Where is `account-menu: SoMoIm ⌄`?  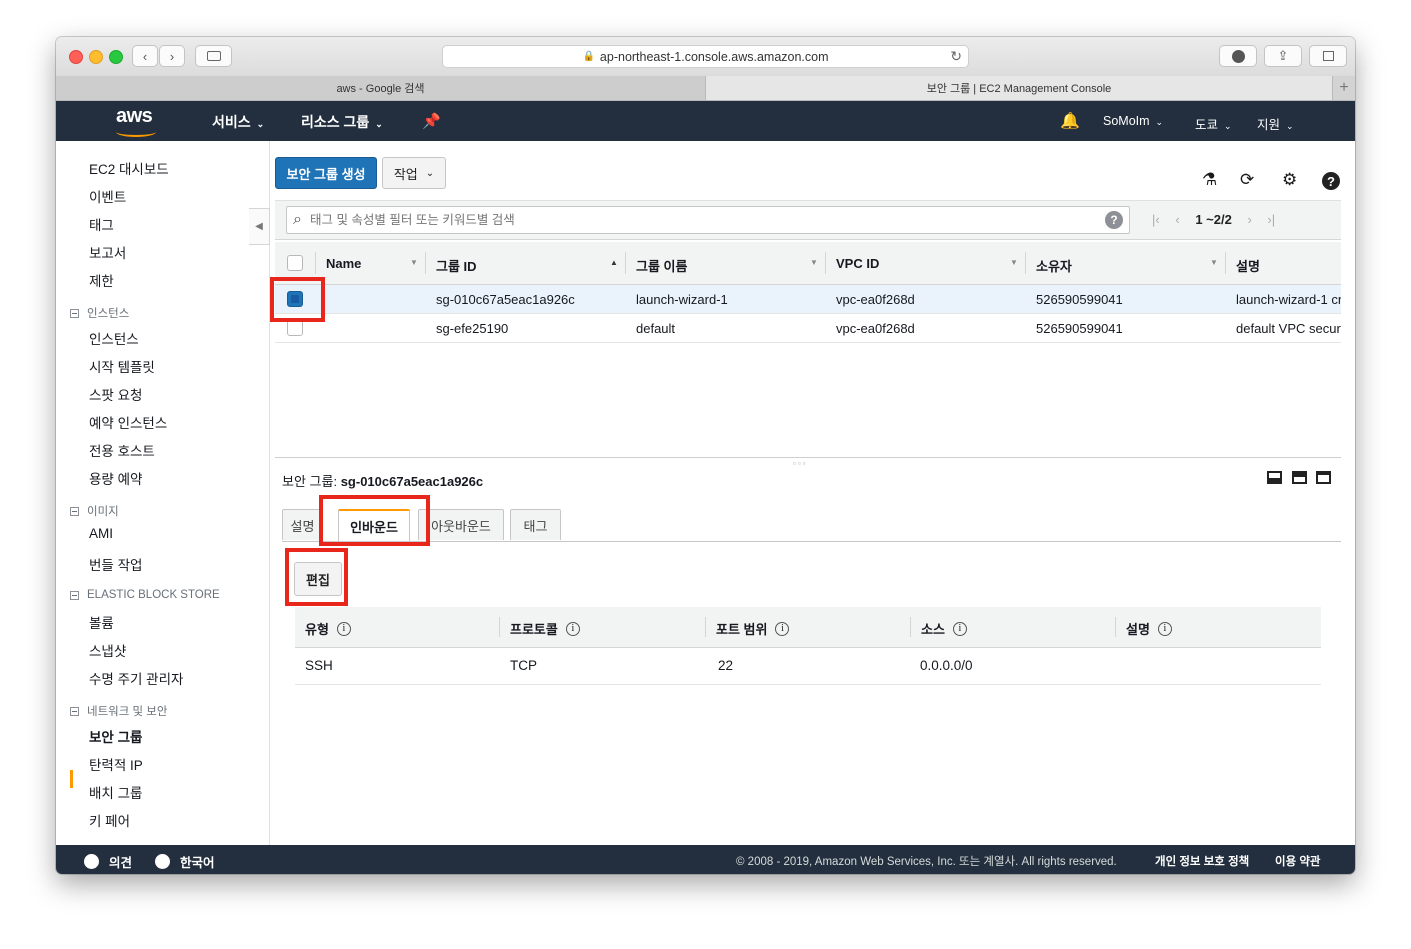
account-menu: SoMoIm ⌄ is located at coordinates (1133, 121).